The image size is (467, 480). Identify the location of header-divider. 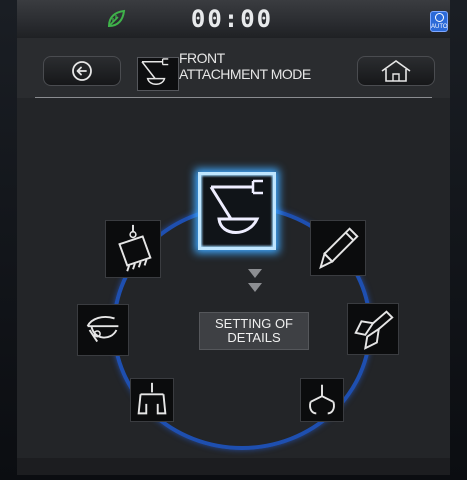
(233, 97).